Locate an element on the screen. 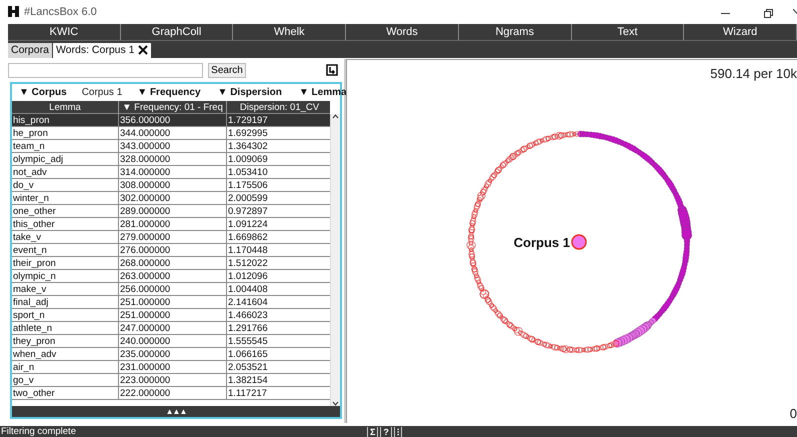 This screenshot has height=437, width=797. table-cell: 328.000000 is located at coordinates (173, 159).